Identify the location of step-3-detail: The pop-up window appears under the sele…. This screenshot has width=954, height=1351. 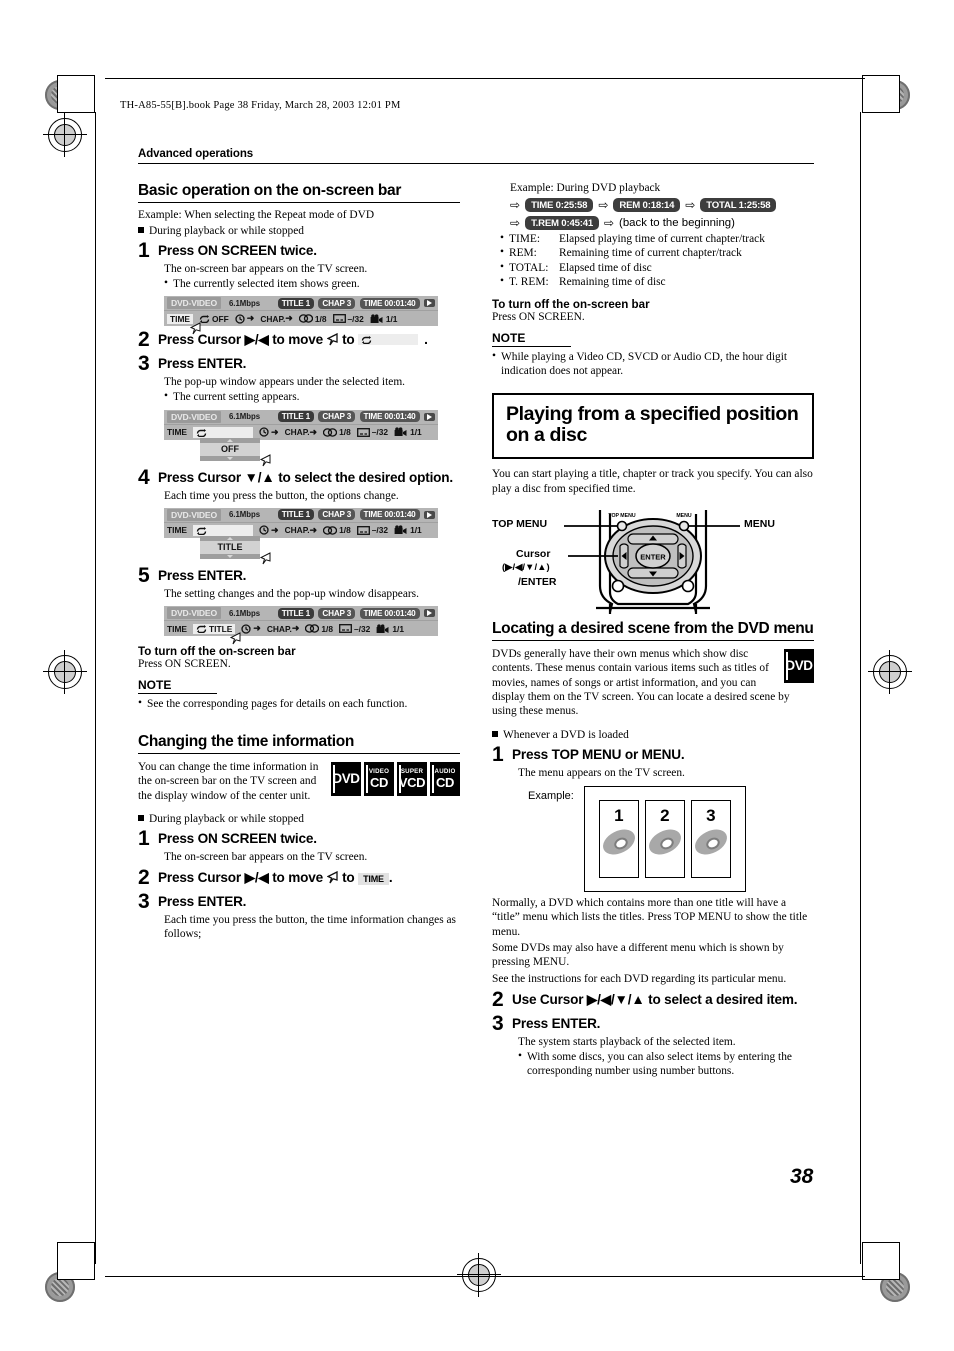
(312, 390).